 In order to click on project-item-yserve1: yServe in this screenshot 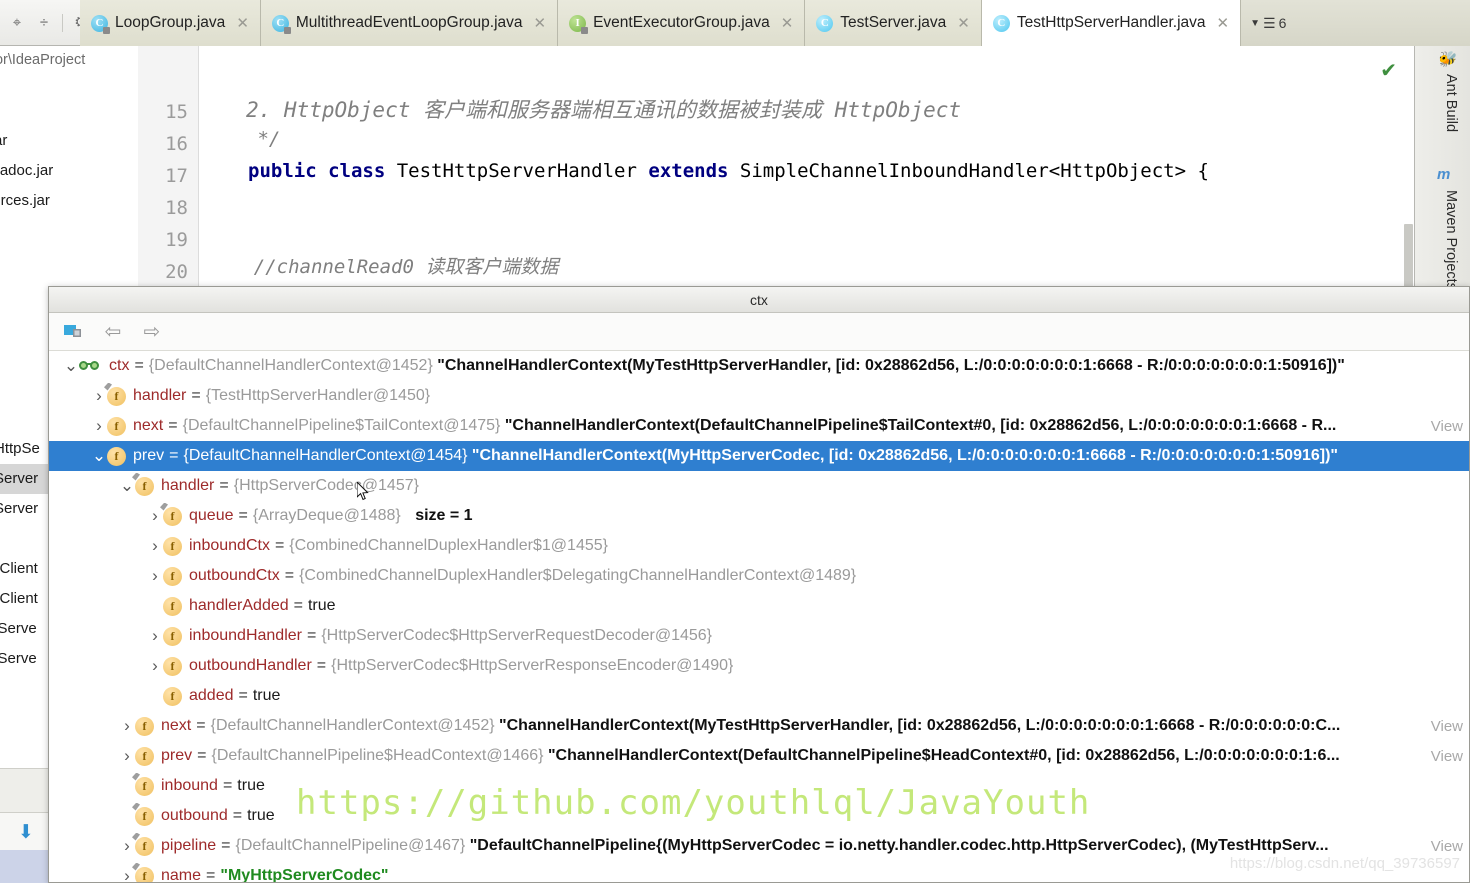, I will do `click(26, 629)`.